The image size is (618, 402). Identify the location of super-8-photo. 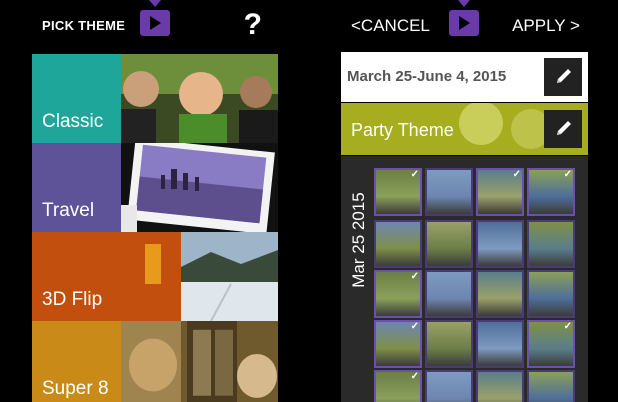
(199, 361).